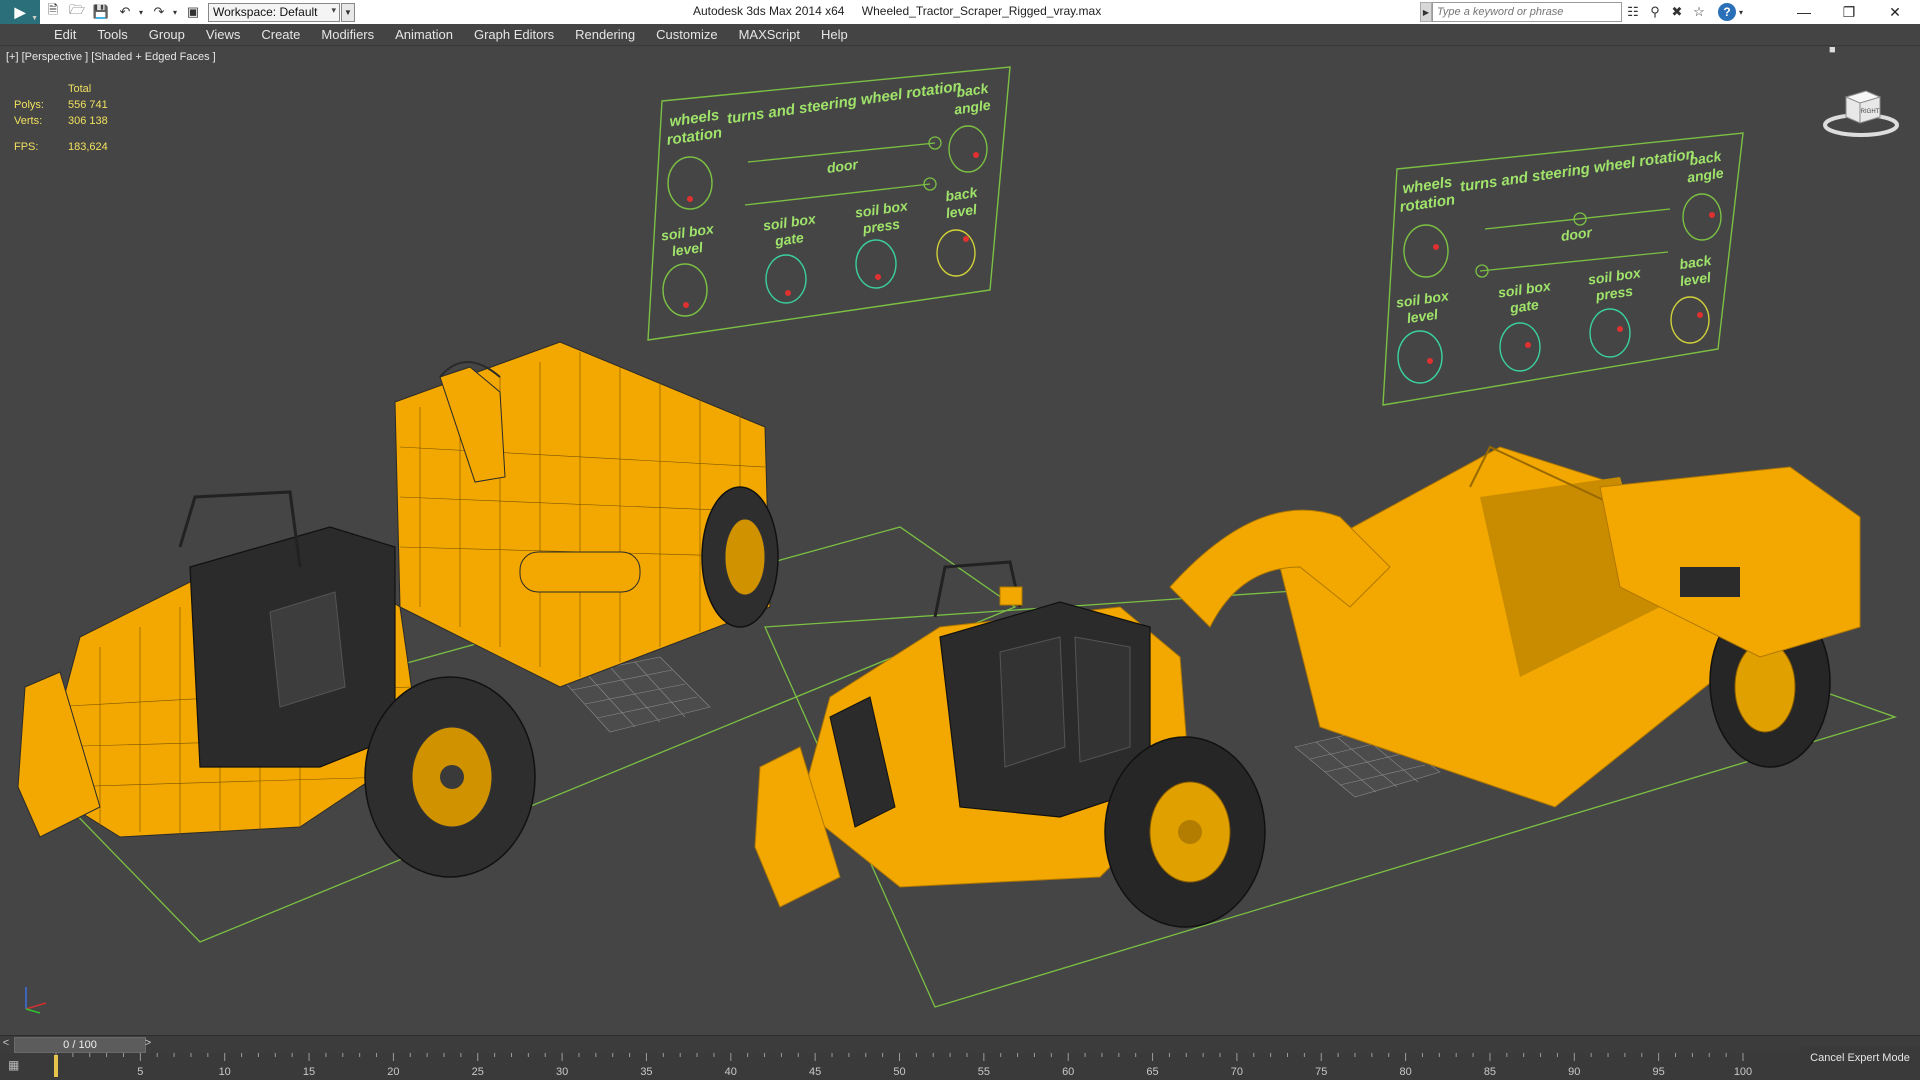  What do you see at coordinates (478, 1072) in the screenshot?
I see `trackbar-tick-label: 25` at bounding box center [478, 1072].